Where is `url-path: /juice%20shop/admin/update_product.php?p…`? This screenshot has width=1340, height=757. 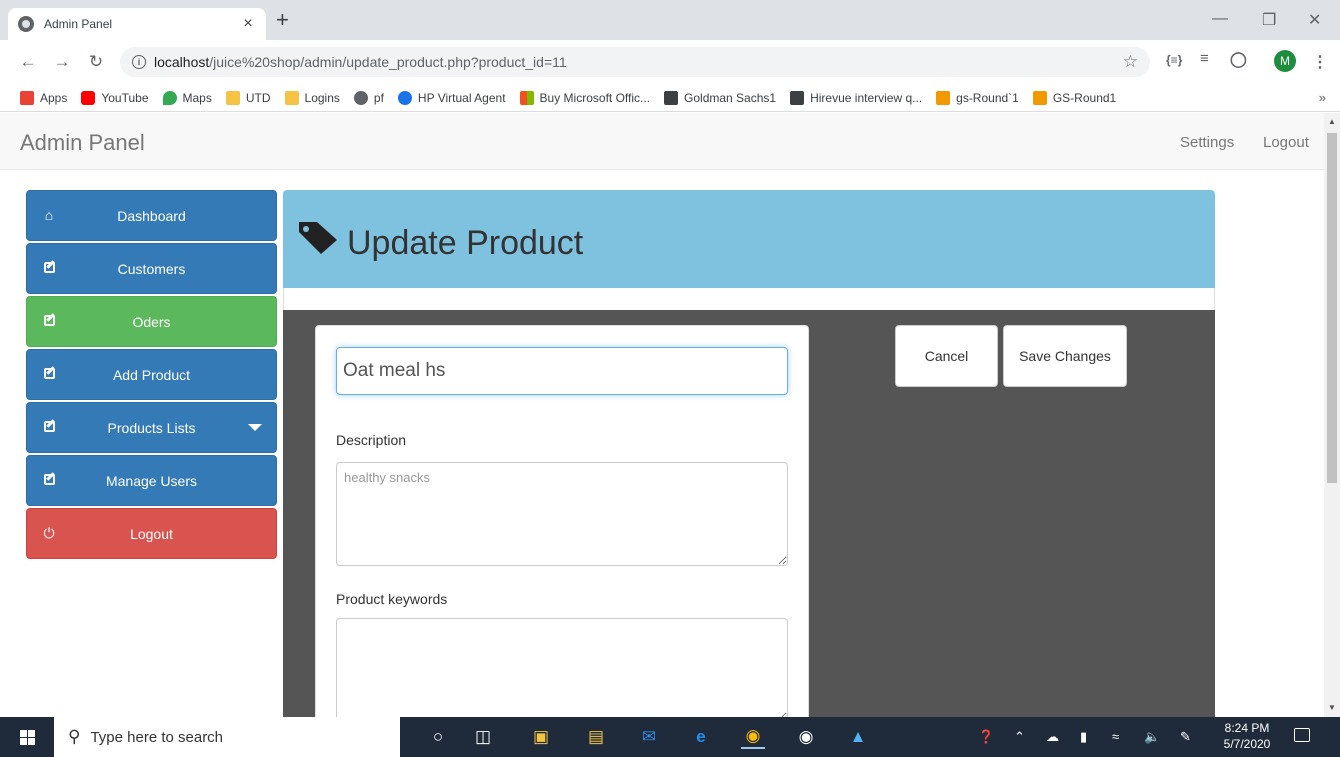 url-path: /juice%20shop/admin/update_product.php?p… is located at coordinates (388, 62).